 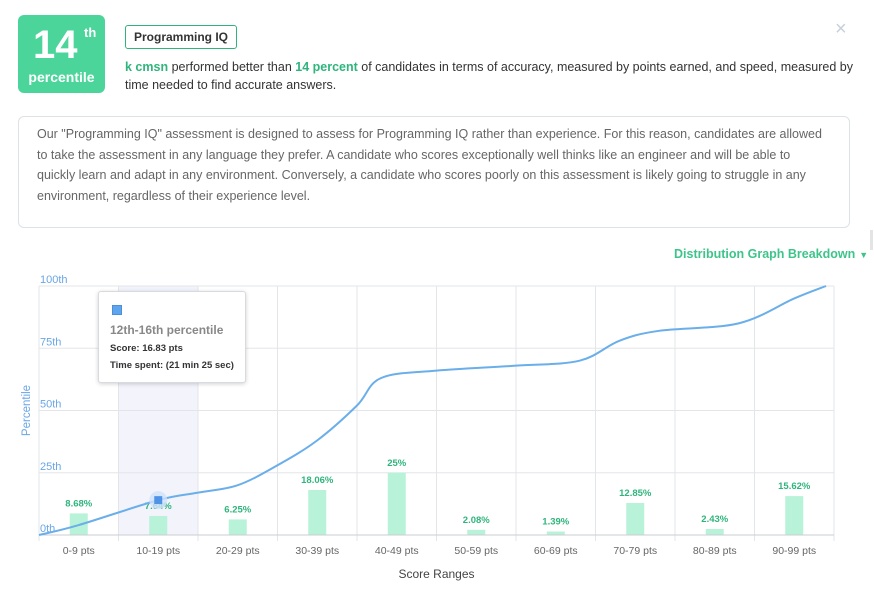 What do you see at coordinates (158, 500) in the screenshot?
I see `candidate-marker` at bounding box center [158, 500].